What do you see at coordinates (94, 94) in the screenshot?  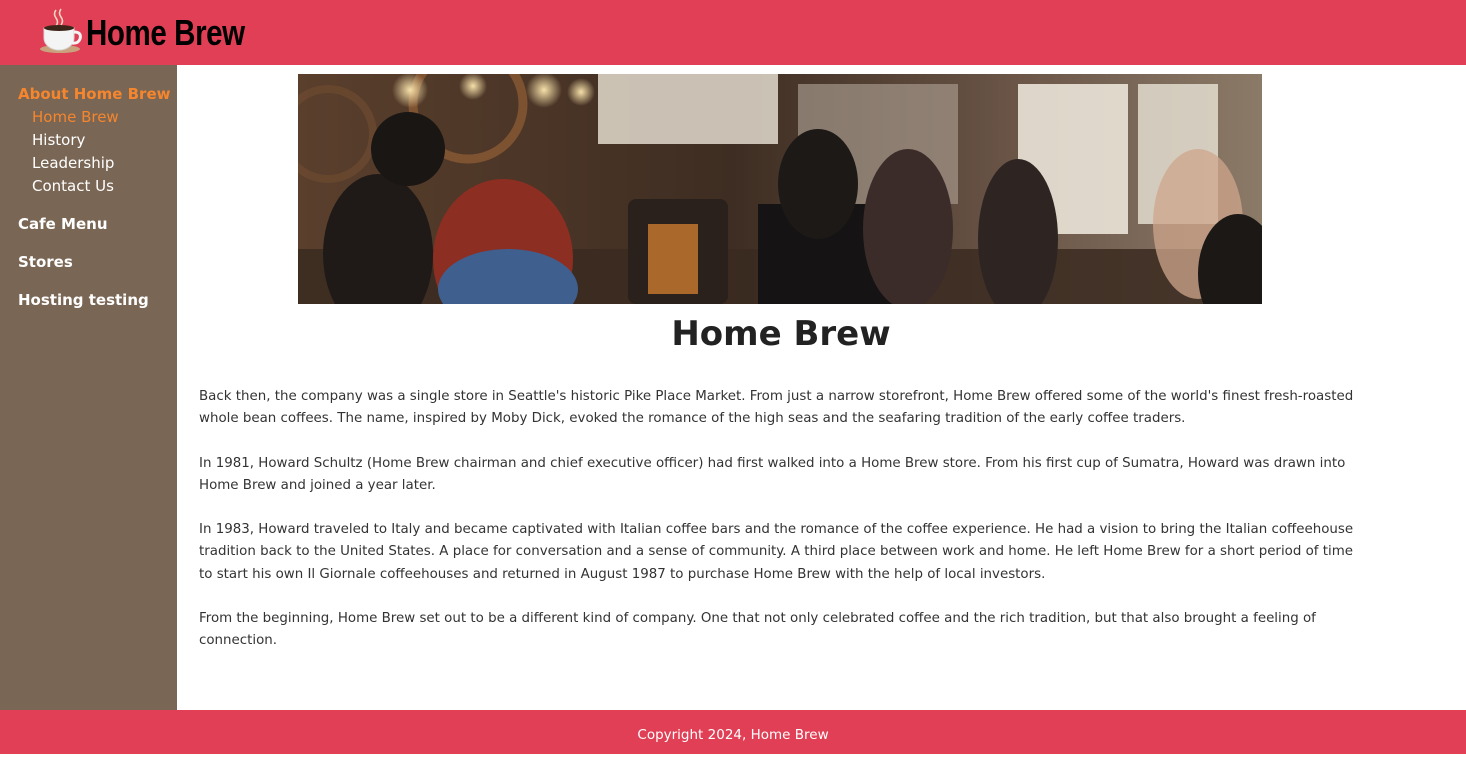 I see `nav-about-home-brew: About Home Brew` at bounding box center [94, 94].